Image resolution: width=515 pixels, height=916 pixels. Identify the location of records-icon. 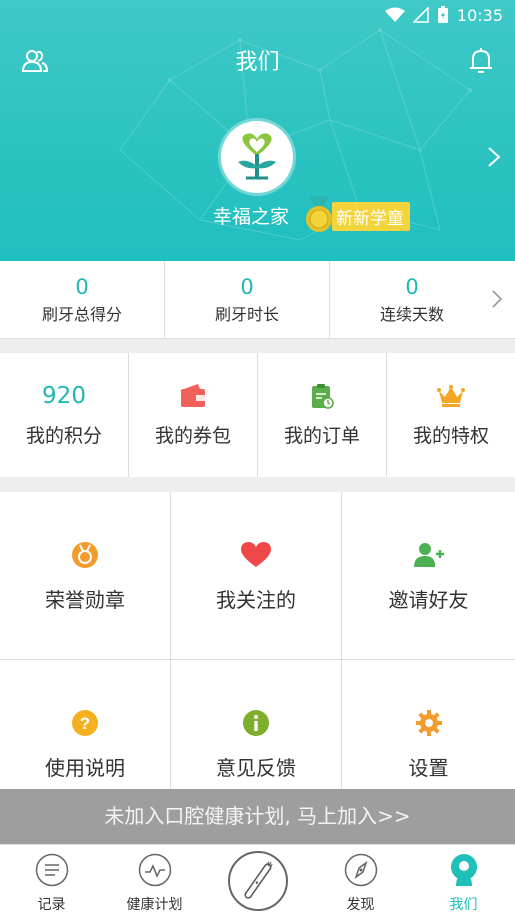
(51, 870).